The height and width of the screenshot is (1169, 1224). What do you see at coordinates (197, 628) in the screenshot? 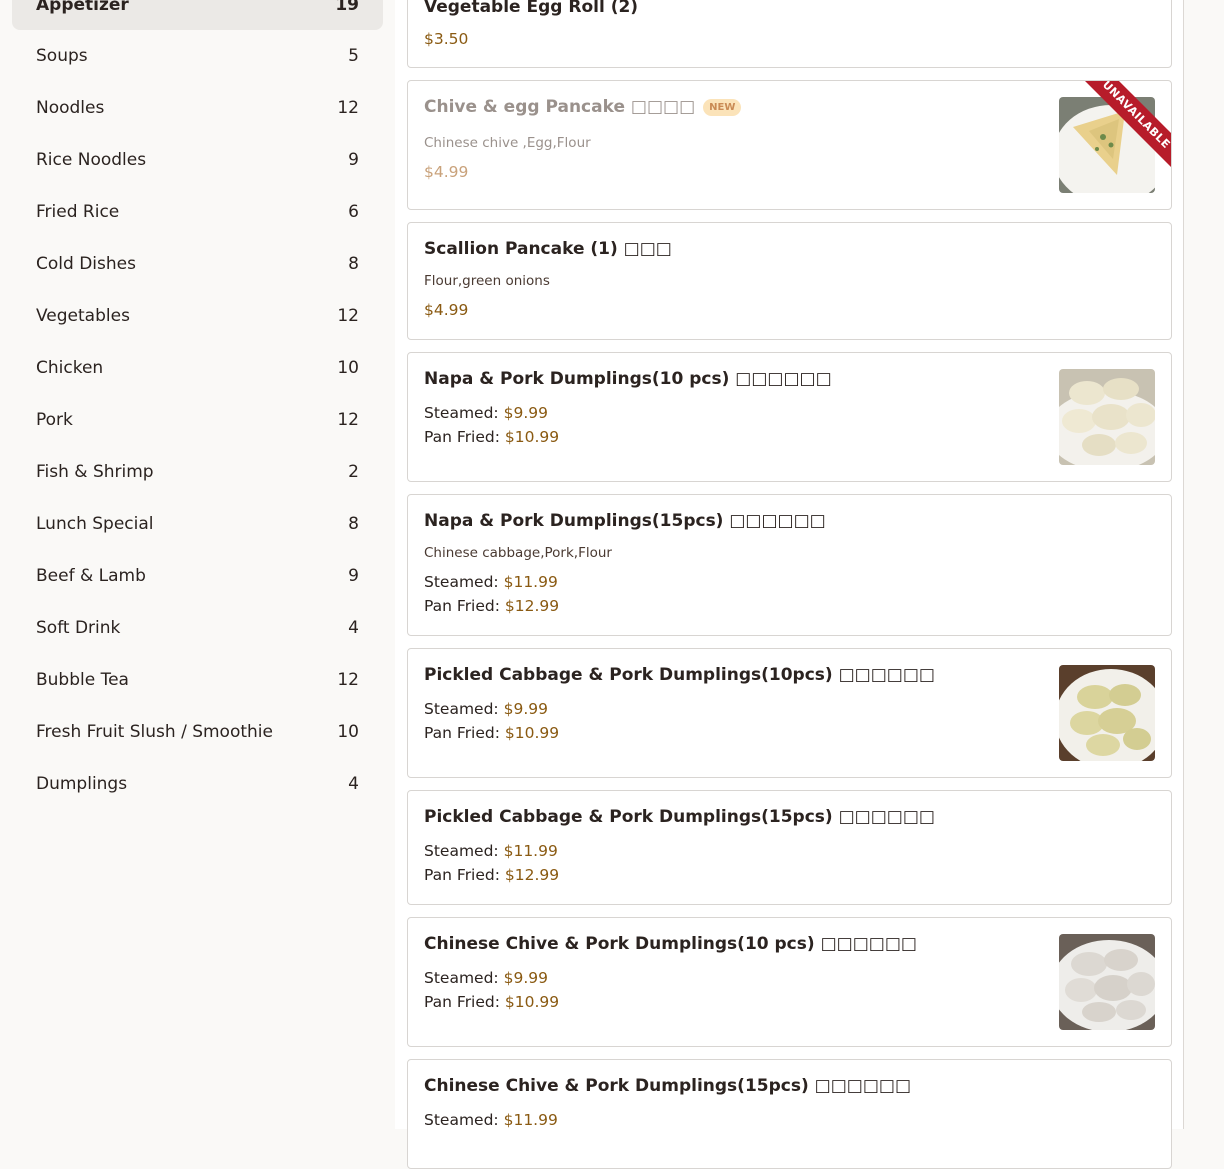
I see `category-item-soft-drink: Soft Drink 4` at bounding box center [197, 628].